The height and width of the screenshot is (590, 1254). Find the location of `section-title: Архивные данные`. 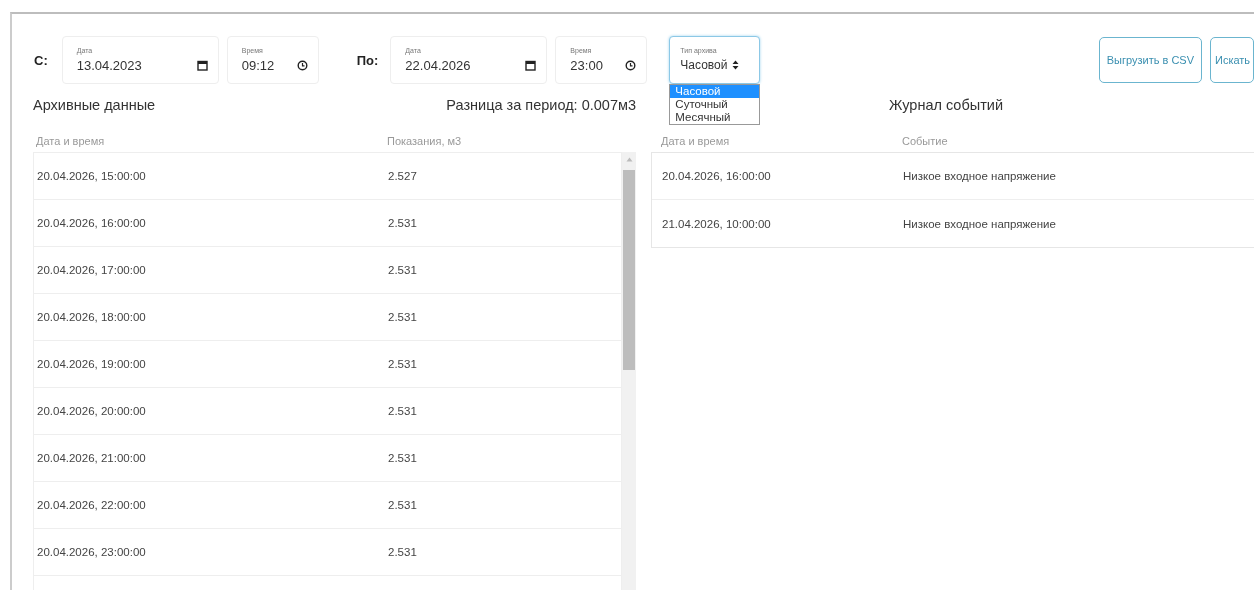

section-title: Архивные данные is located at coordinates (94, 105).